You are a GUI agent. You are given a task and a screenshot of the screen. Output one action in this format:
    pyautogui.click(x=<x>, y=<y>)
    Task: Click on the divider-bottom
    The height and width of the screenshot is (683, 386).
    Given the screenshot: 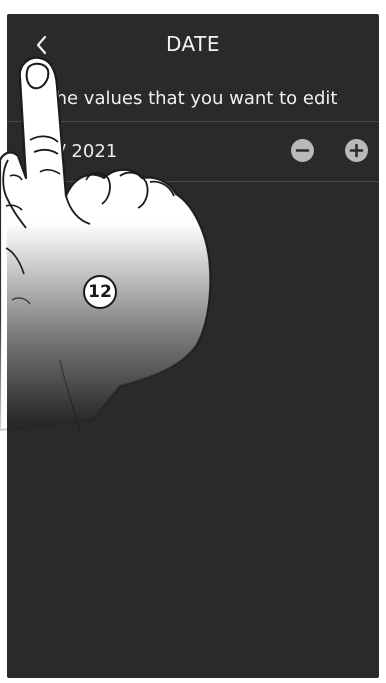 What is the action you would take?
    pyautogui.click(x=193, y=181)
    